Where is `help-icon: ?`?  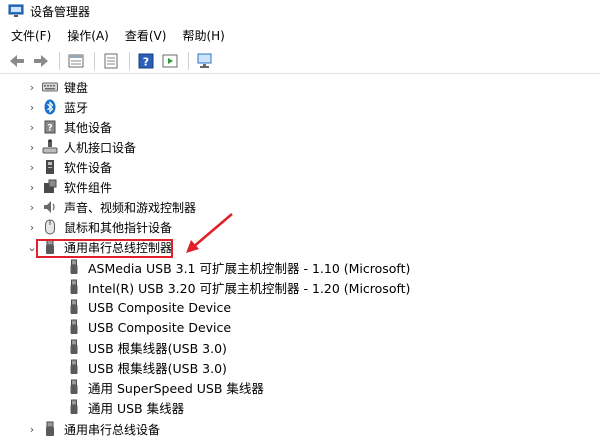 help-icon: ? is located at coordinates (146, 61).